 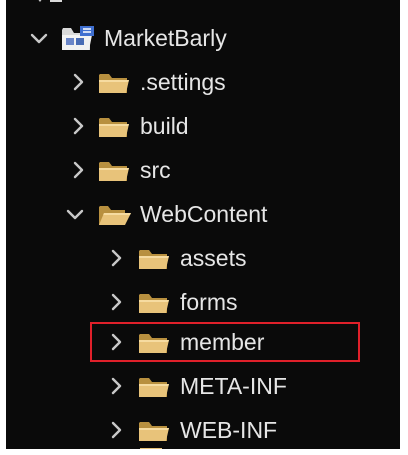 I want to click on tree-item-member: member, so click(x=203, y=342).